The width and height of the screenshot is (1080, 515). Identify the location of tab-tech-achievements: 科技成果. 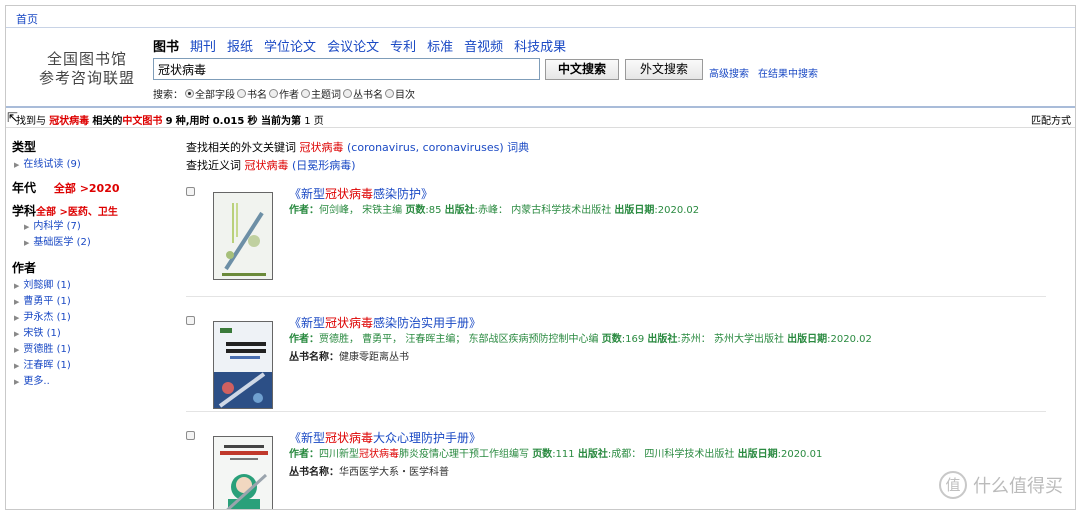
(540, 45).